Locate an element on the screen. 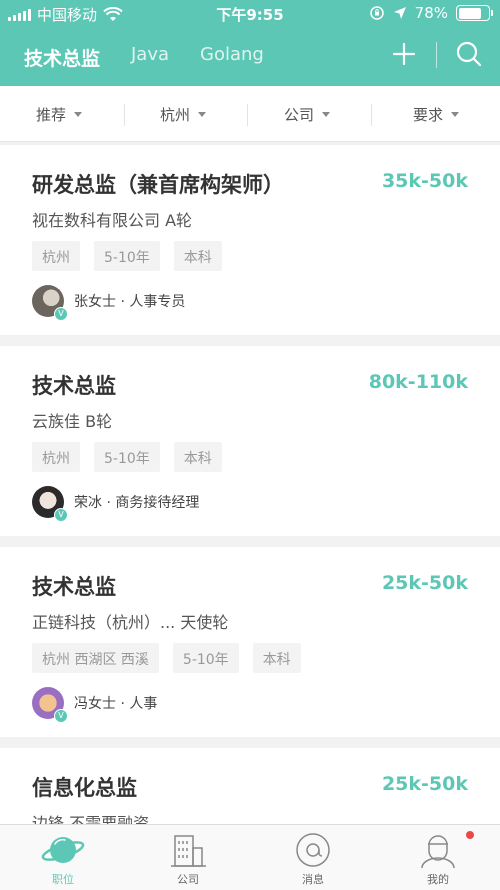 This screenshot has height=890, width=500. tab-tech-director: 技术总监 is located at coordinates (62, 57).